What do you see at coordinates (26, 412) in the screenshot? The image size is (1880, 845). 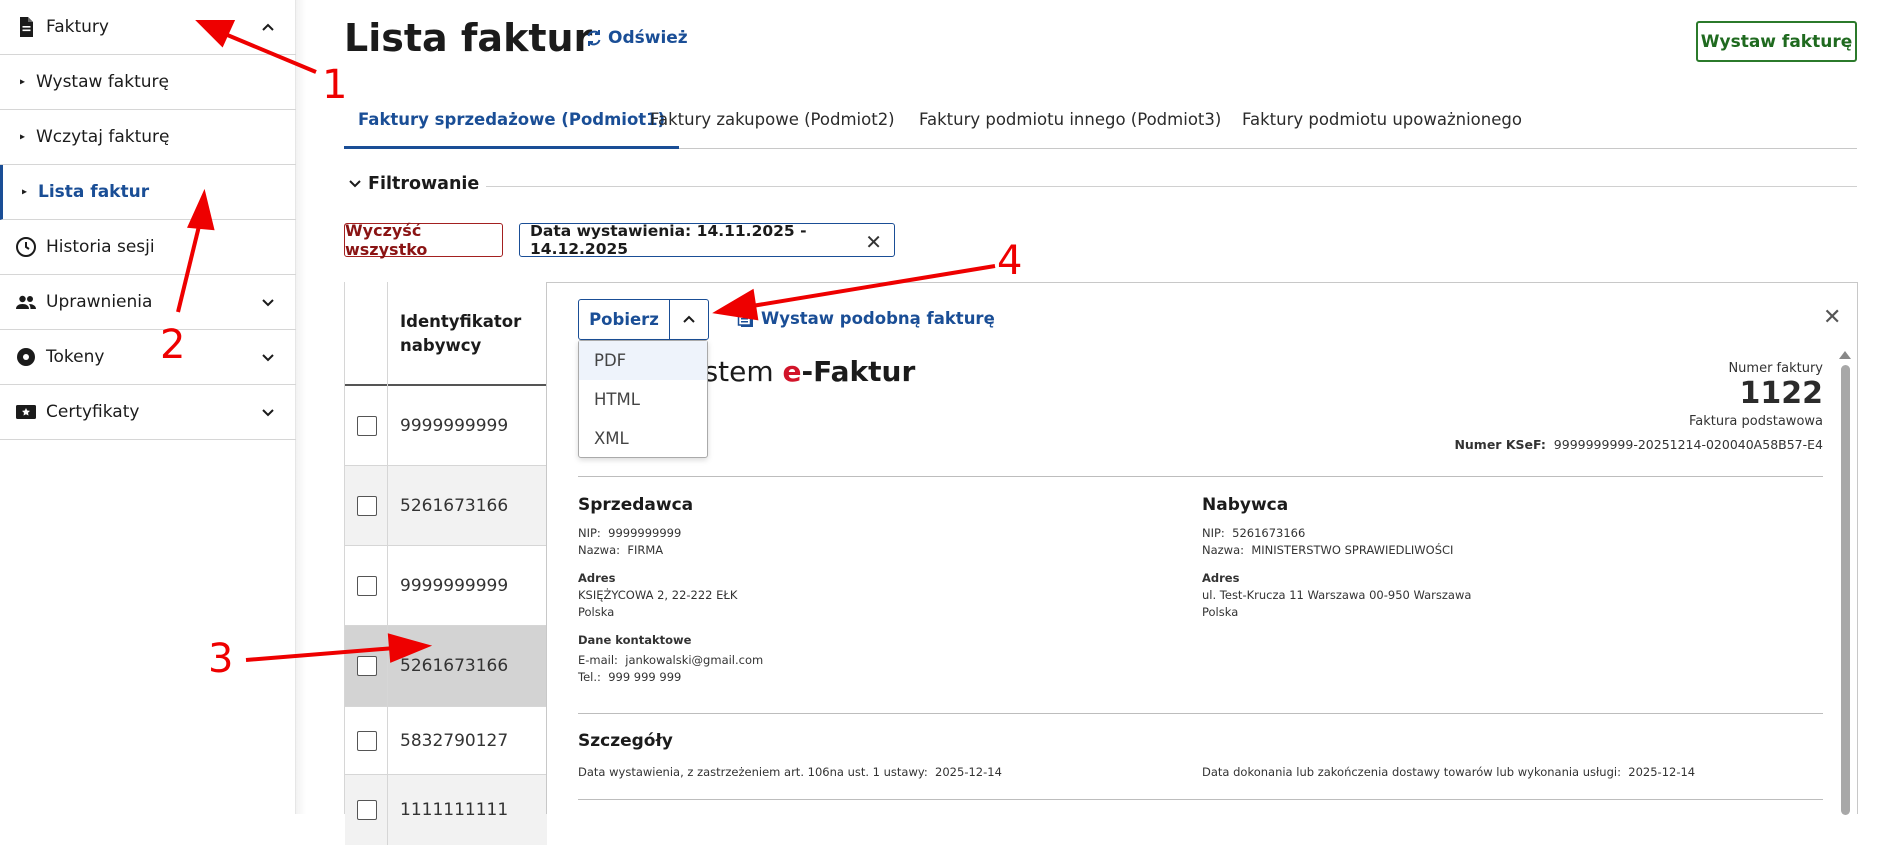 I see `certificate-icon` at bounding box center [26, 412].